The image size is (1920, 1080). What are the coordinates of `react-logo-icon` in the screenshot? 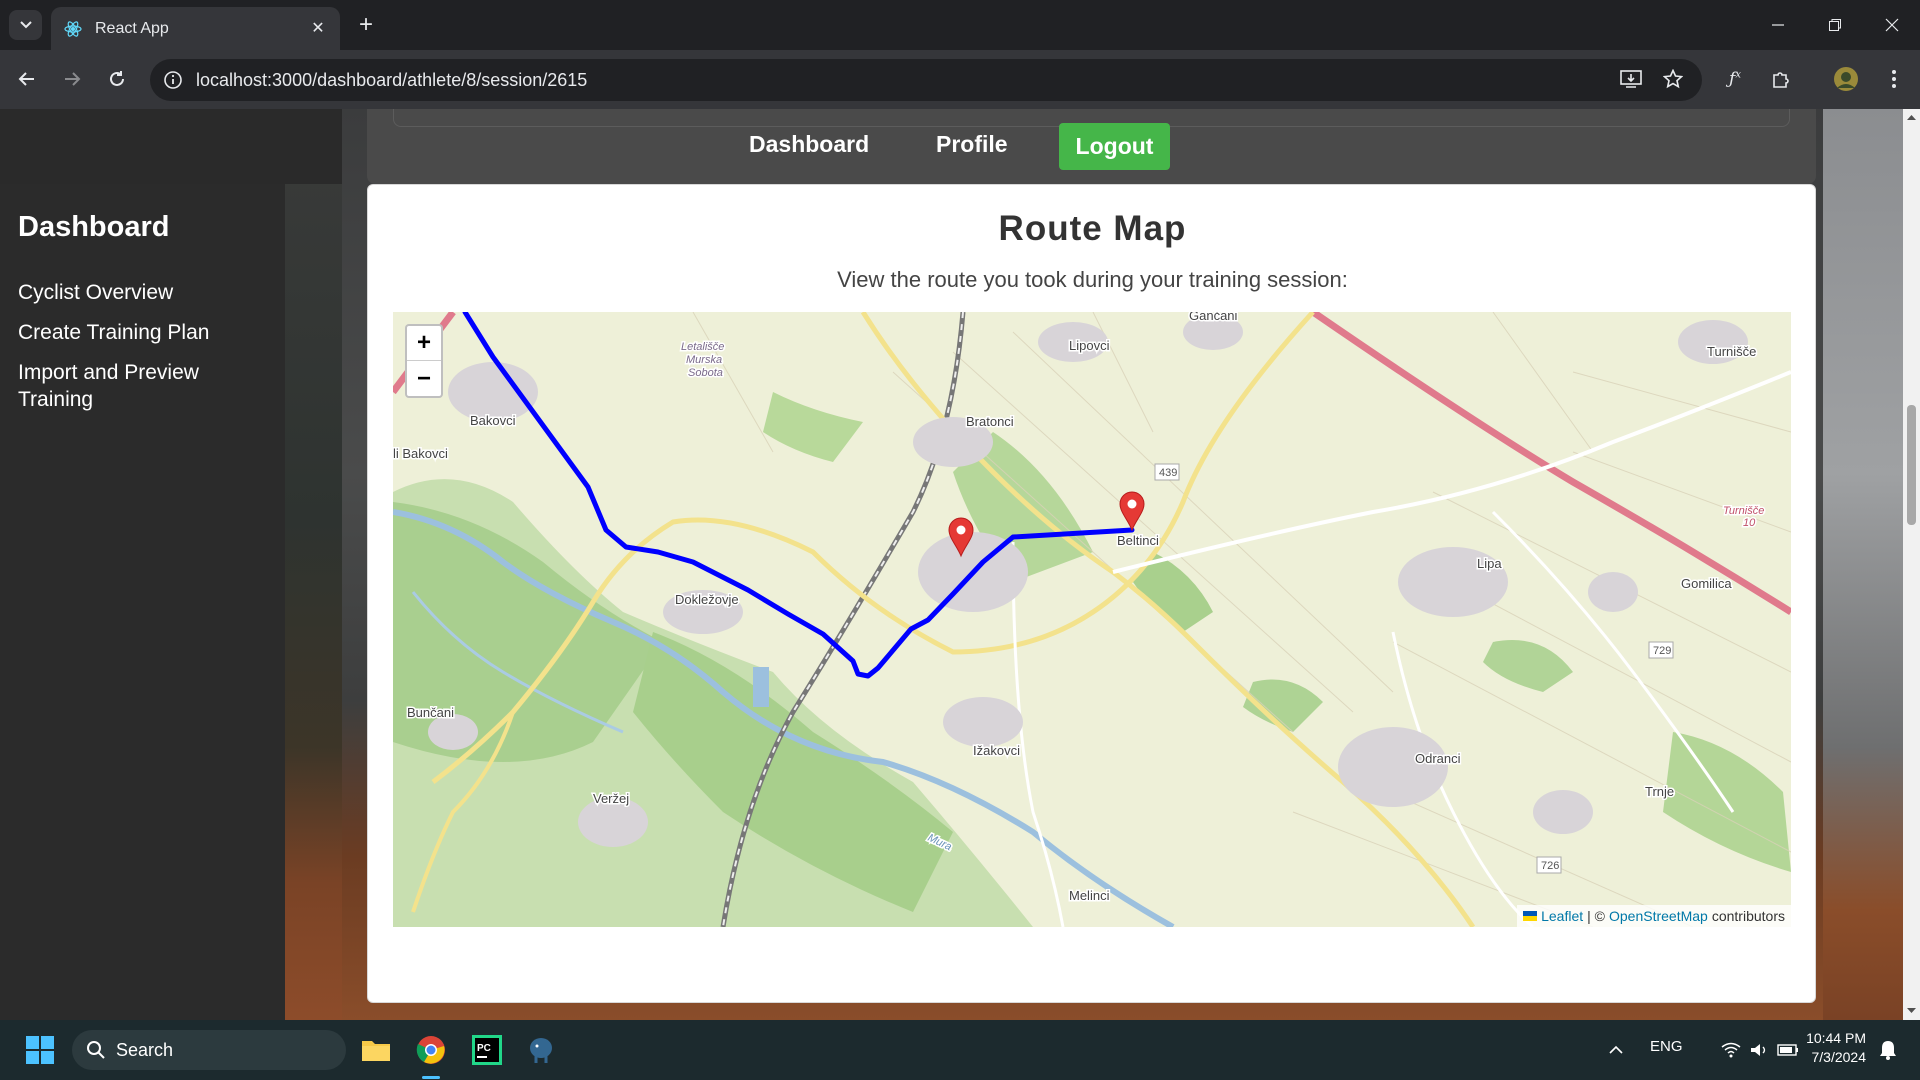 It's located at (73, 28).